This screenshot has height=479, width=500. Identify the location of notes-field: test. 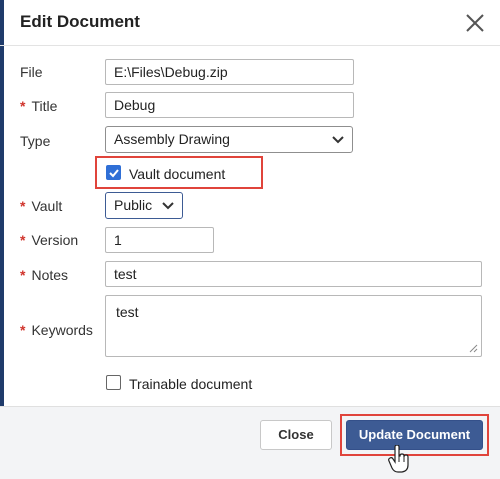
(293, 274).